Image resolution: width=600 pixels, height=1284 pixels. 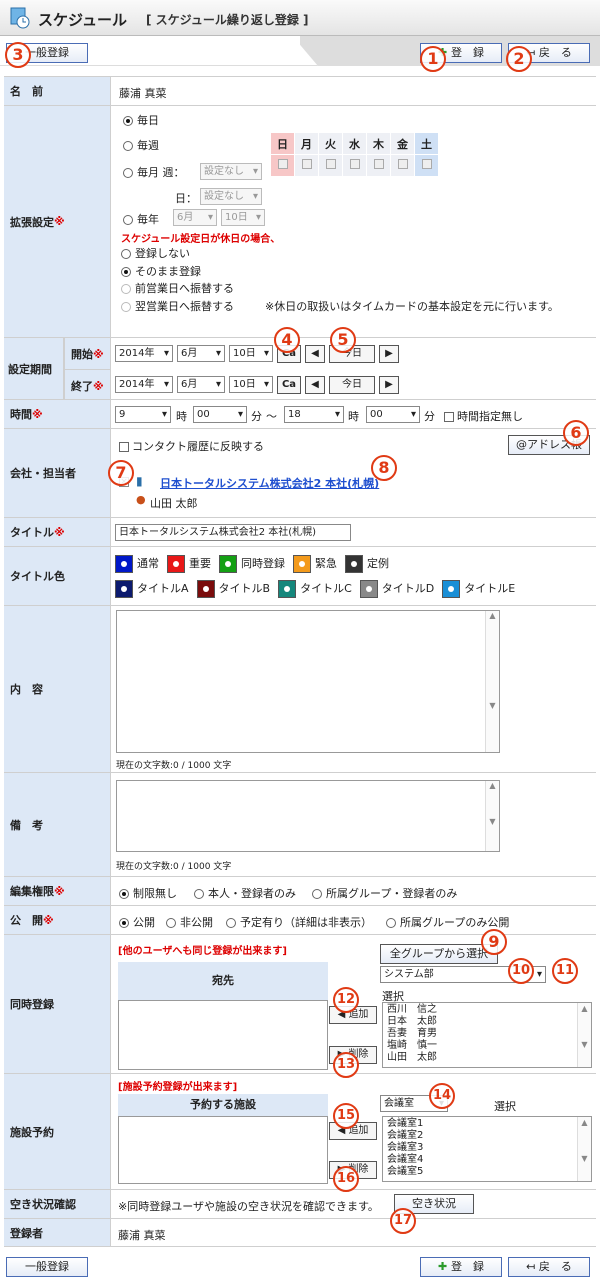 What do you see at coordinates (439, 954) in the screenshot?
I see `select-all-groups-button: 全グループから選択` at bounding box center [439, 954].